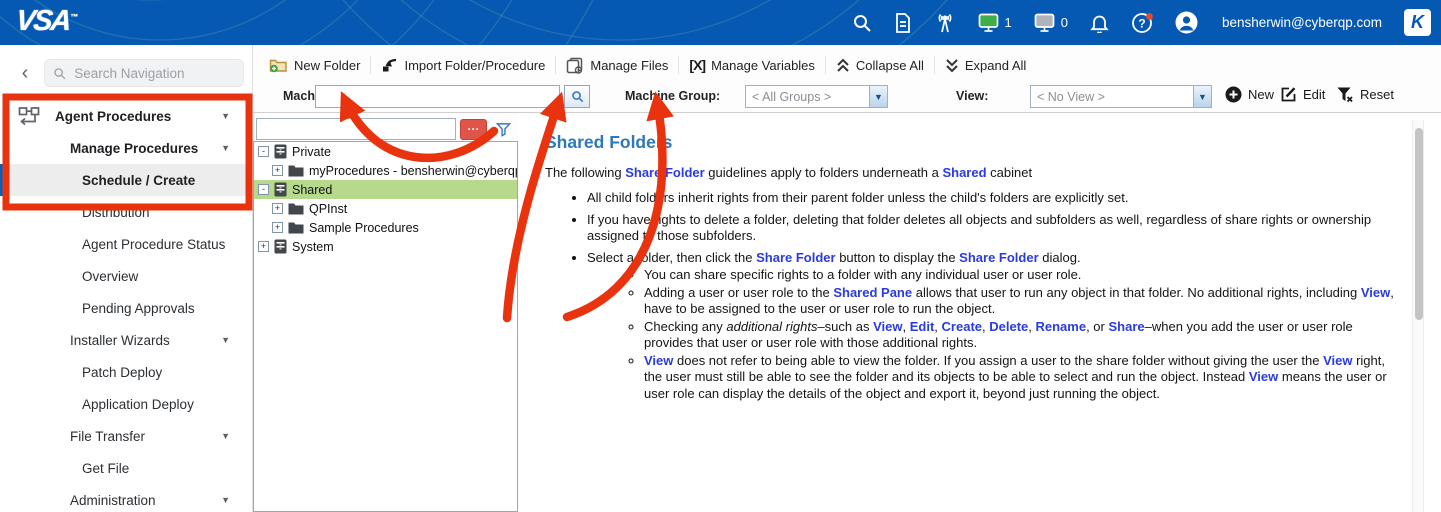 The width and height of the screenshot is (1441, 512). Describe the element at coordinates (110, 276) in the screenshot. I see `sidebar-item-label: Overview` at that location.